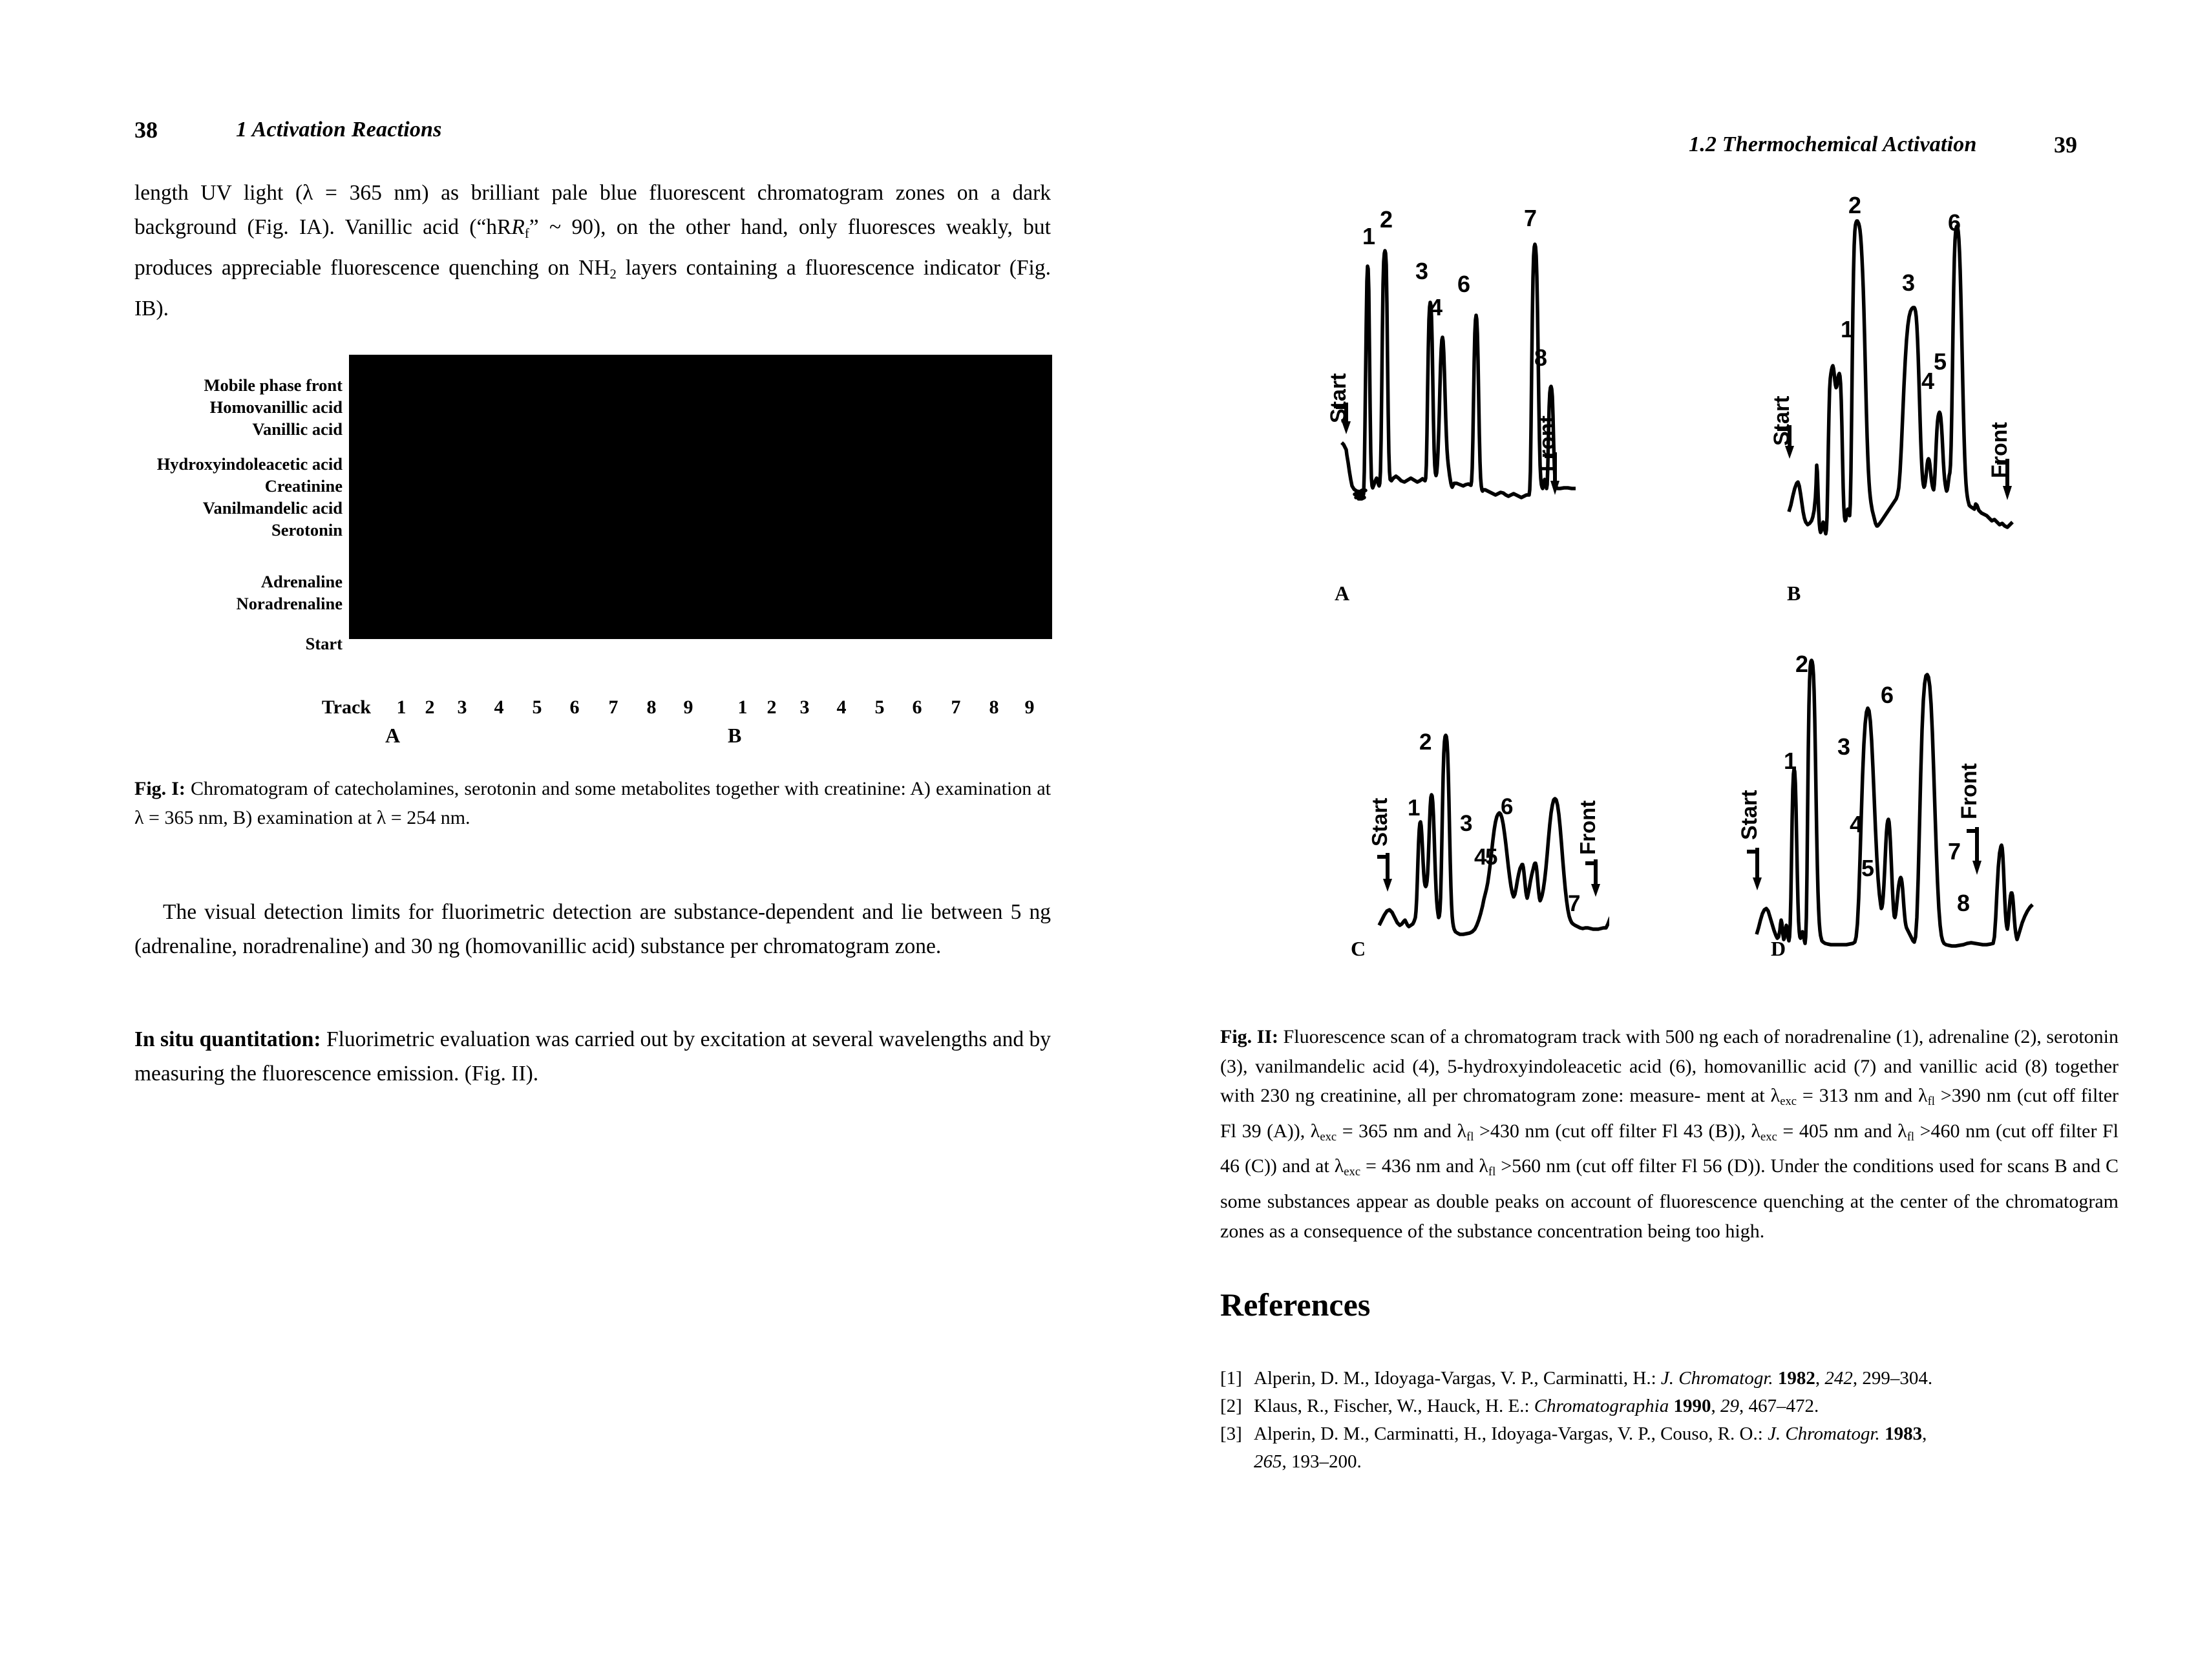 The image size is (2198, 1680). I want to click on reference-marker-2: [2], so click(1231, 1406).